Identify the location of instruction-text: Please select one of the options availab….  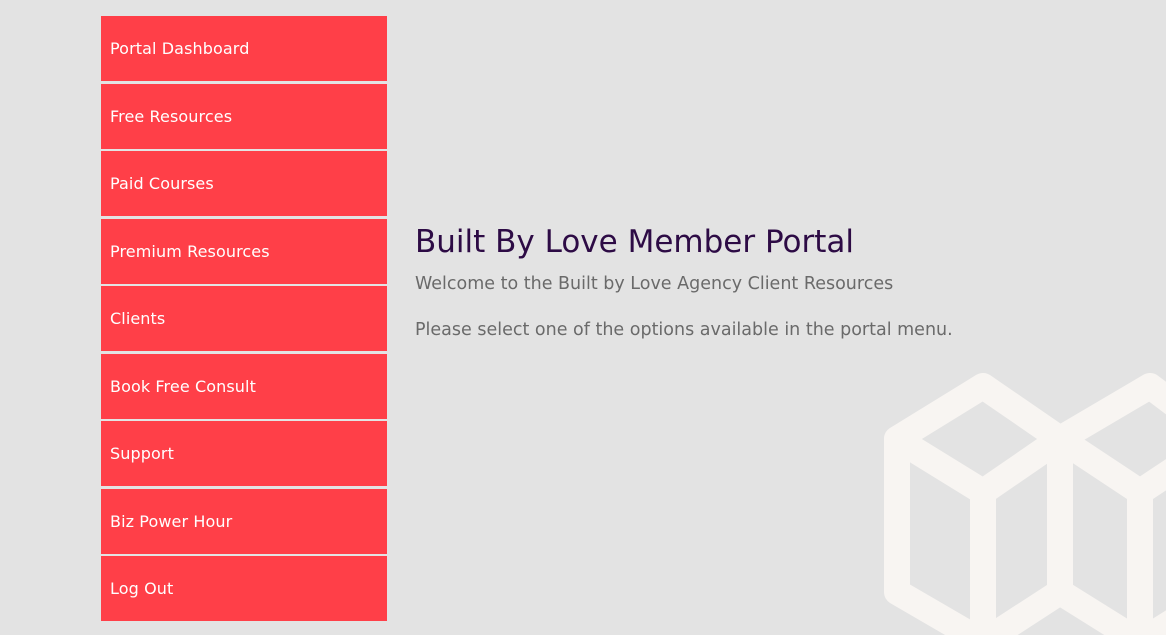
(684, 330).